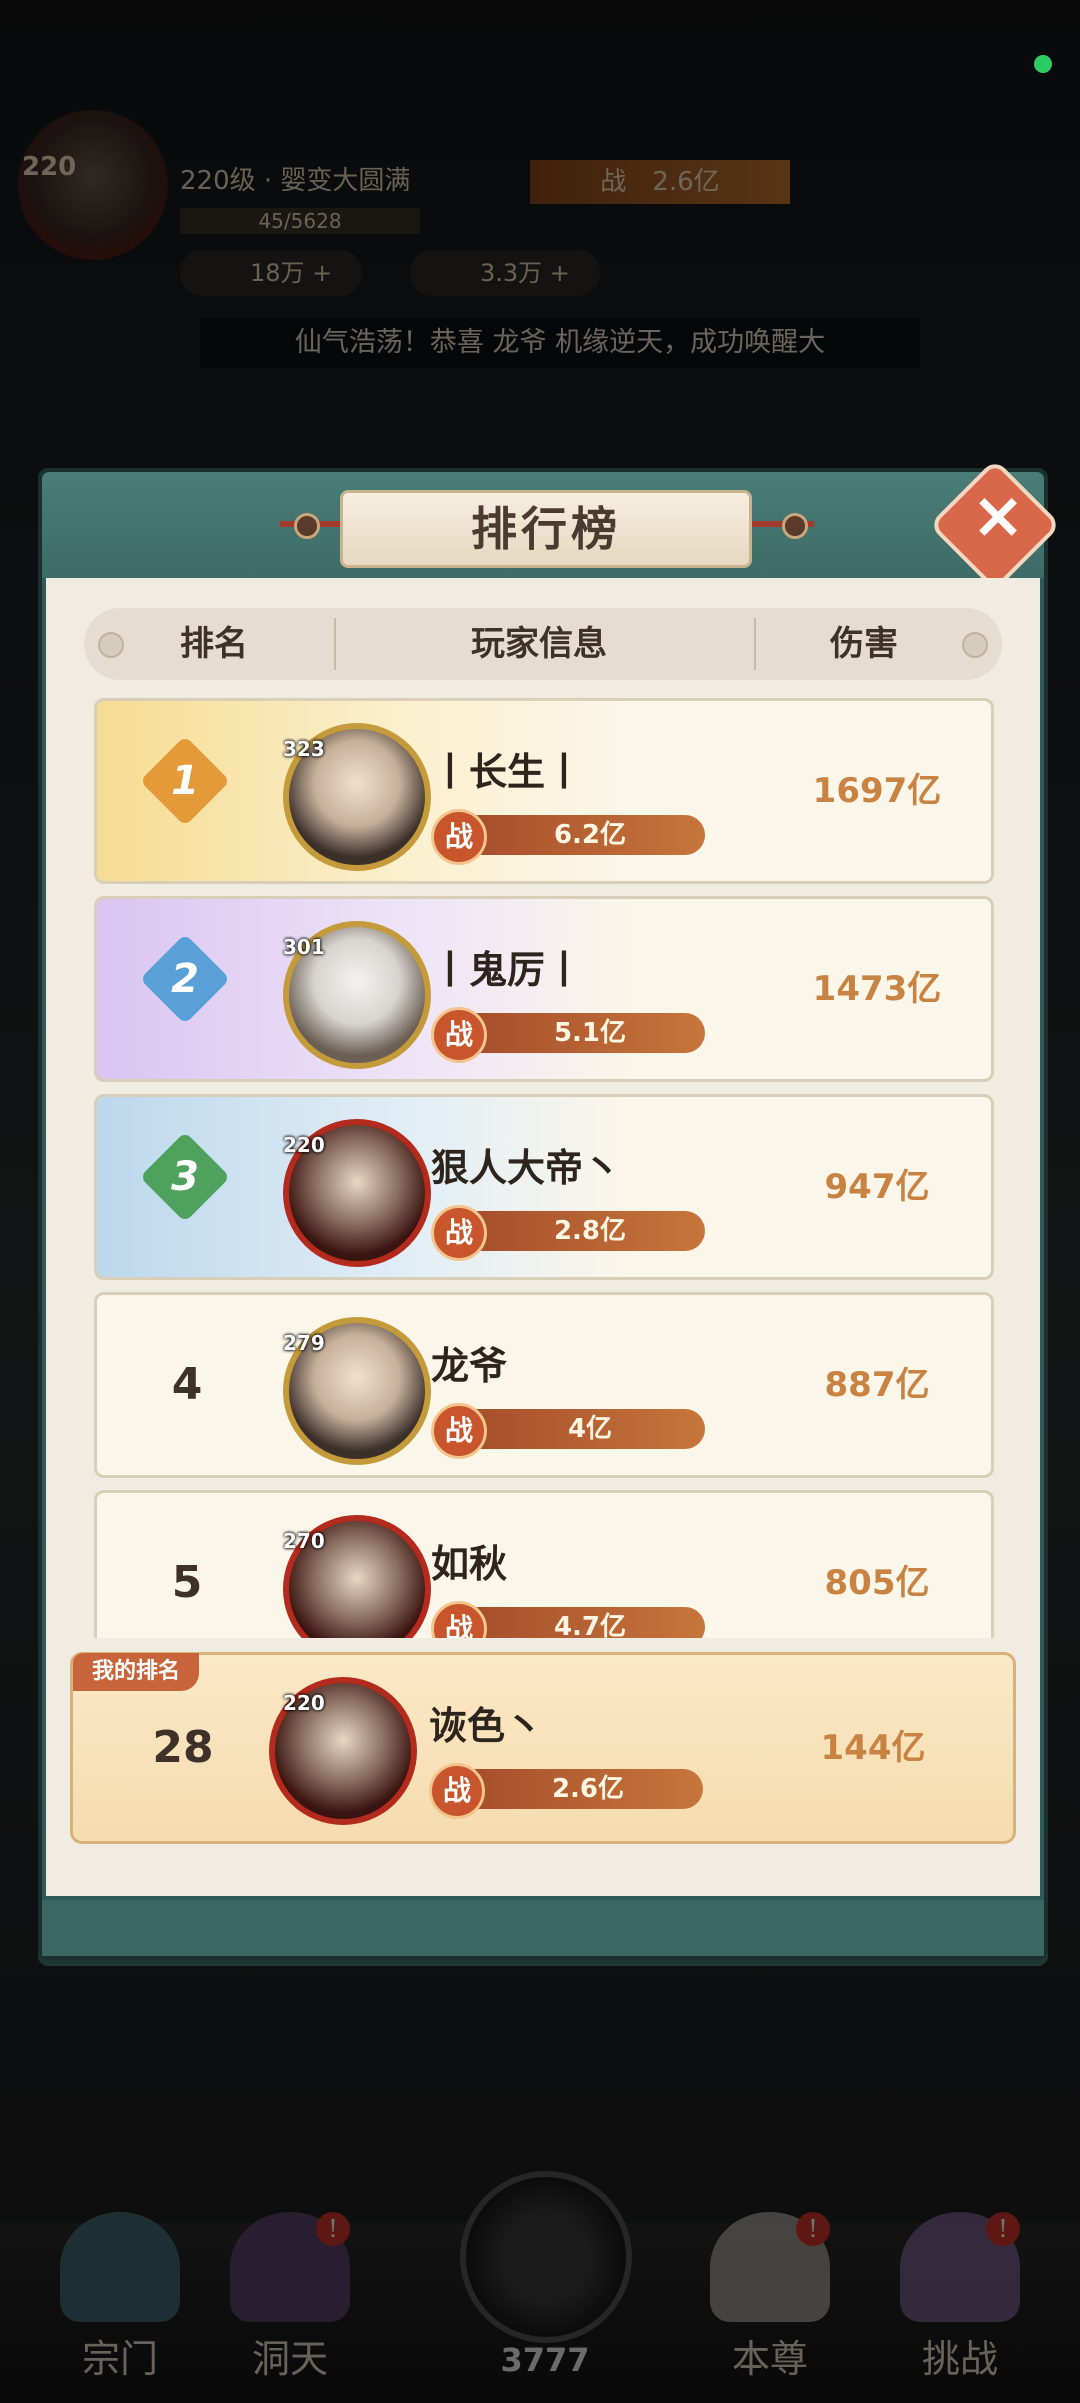 The width and height of the screenshot is (1080, 2403). What do you see at coordinates (769, 2359) in the screenshot?
I see `nav-self-label: 本尊` at bounding box center [769, 2359].